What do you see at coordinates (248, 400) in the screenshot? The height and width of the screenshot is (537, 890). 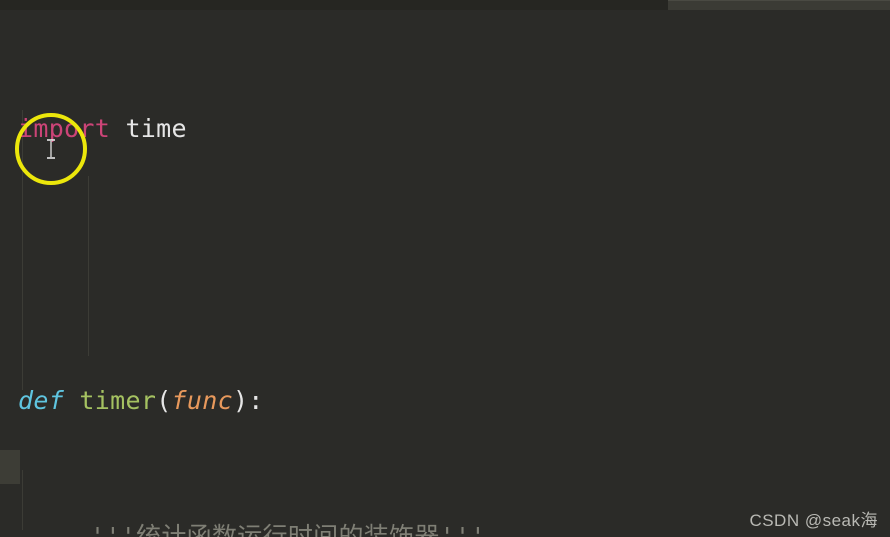 I see `token-paren-close-colon: ):` at bounding box center [248, 400].